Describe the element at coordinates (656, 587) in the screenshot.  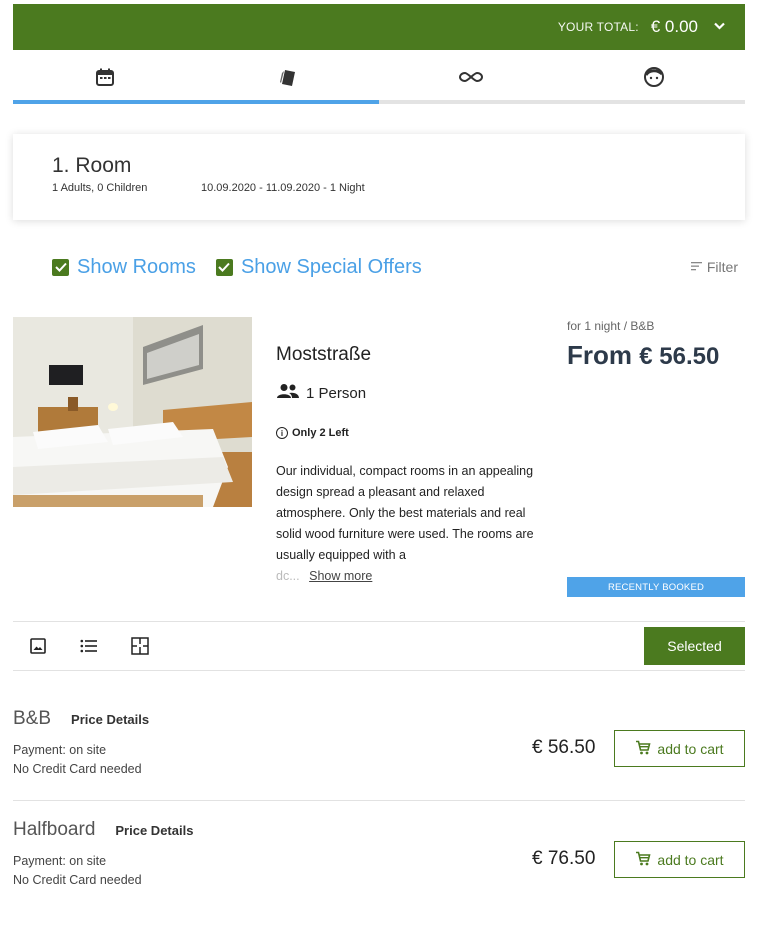
I see `recently-booked-badge: RECENTLY BOOKED` at that location.